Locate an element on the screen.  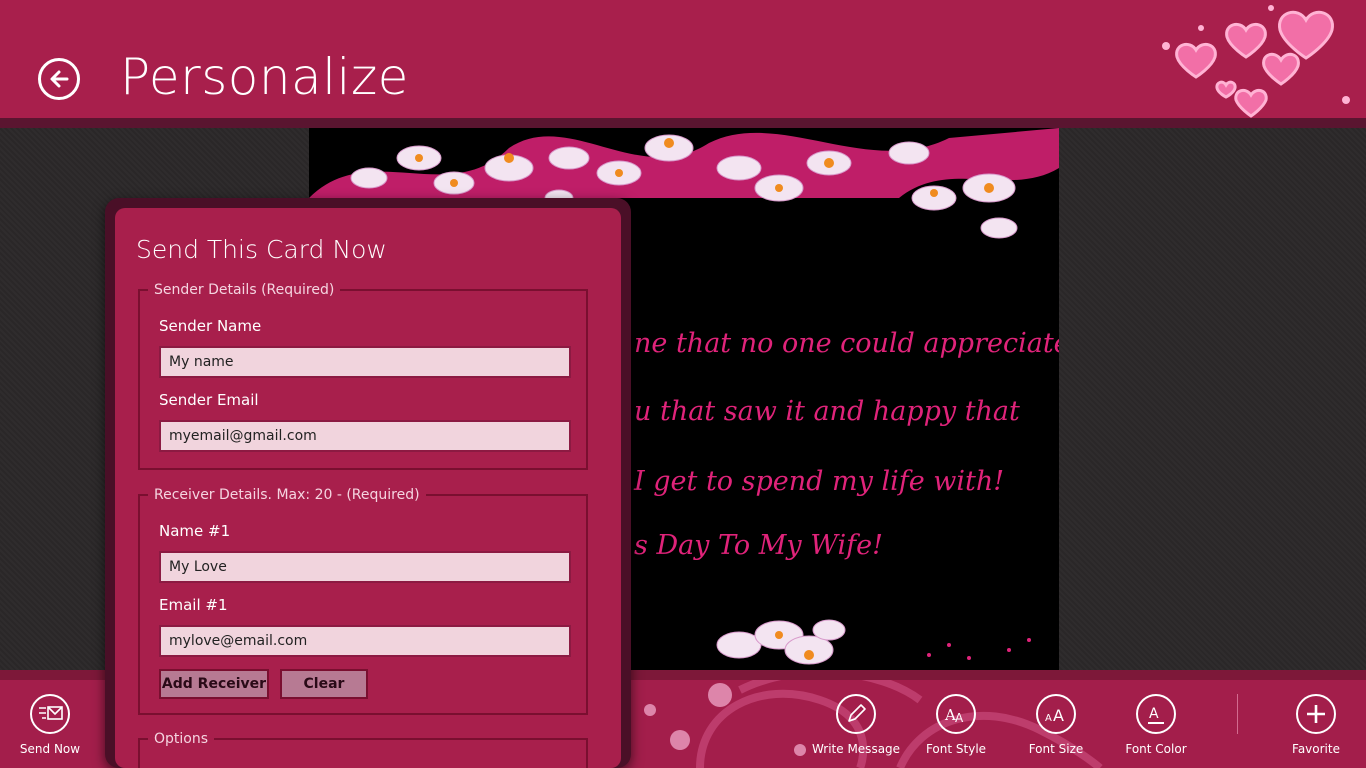
send-now-button: Send Now is located at coordinates (50, 725).